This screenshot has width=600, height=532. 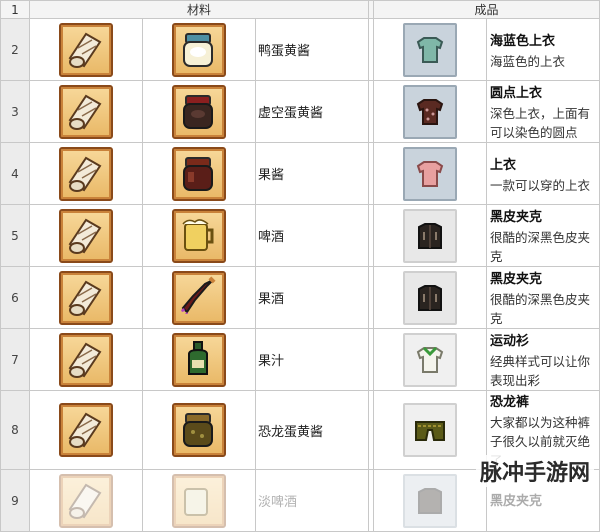 What do you see at coordinates (199, 235) in the screenshot?
I see `beer-mug-icon` at bounding box center [199, 235].